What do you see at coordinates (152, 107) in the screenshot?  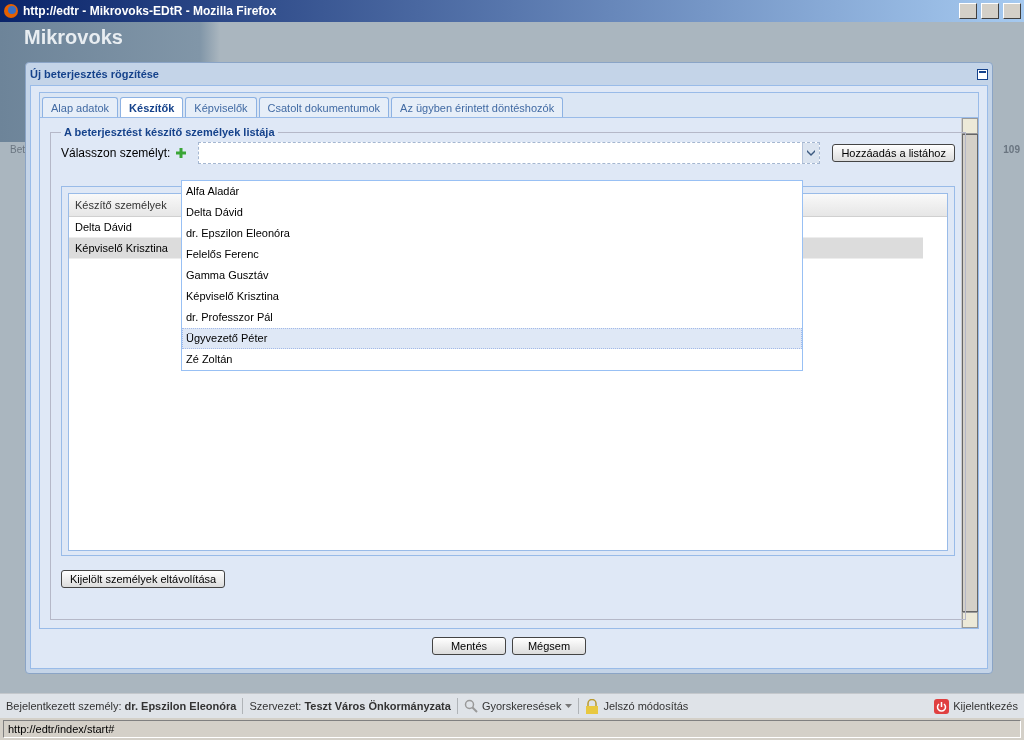 I see `tab: Készítők` at bounding box center [152, 107].